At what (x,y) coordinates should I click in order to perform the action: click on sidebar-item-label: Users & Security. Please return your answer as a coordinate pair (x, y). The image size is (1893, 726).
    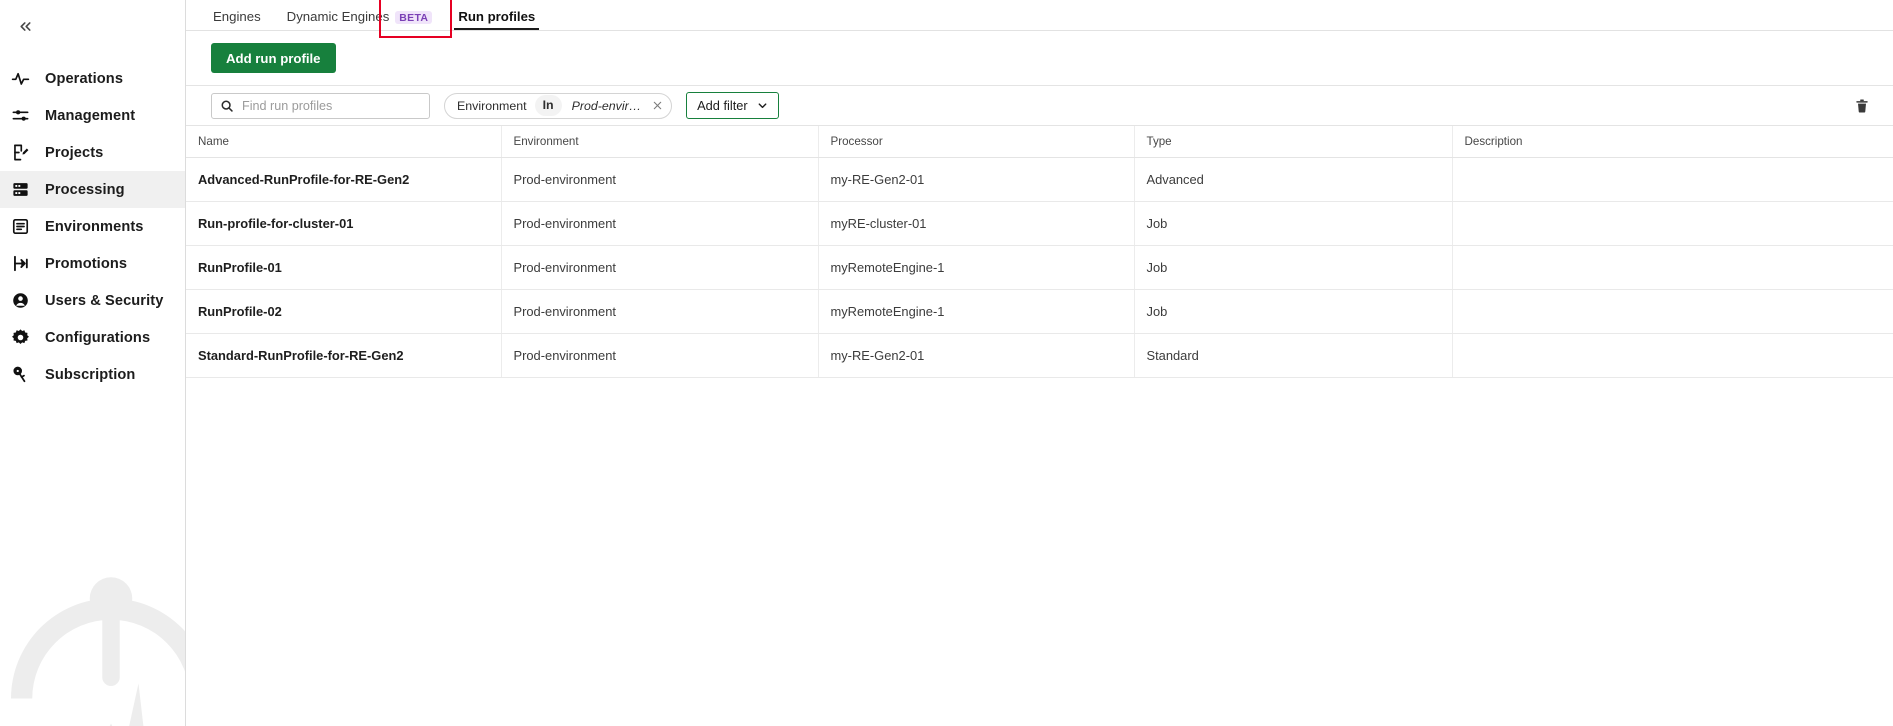
    Looking at the image, I should click on (104, 300).